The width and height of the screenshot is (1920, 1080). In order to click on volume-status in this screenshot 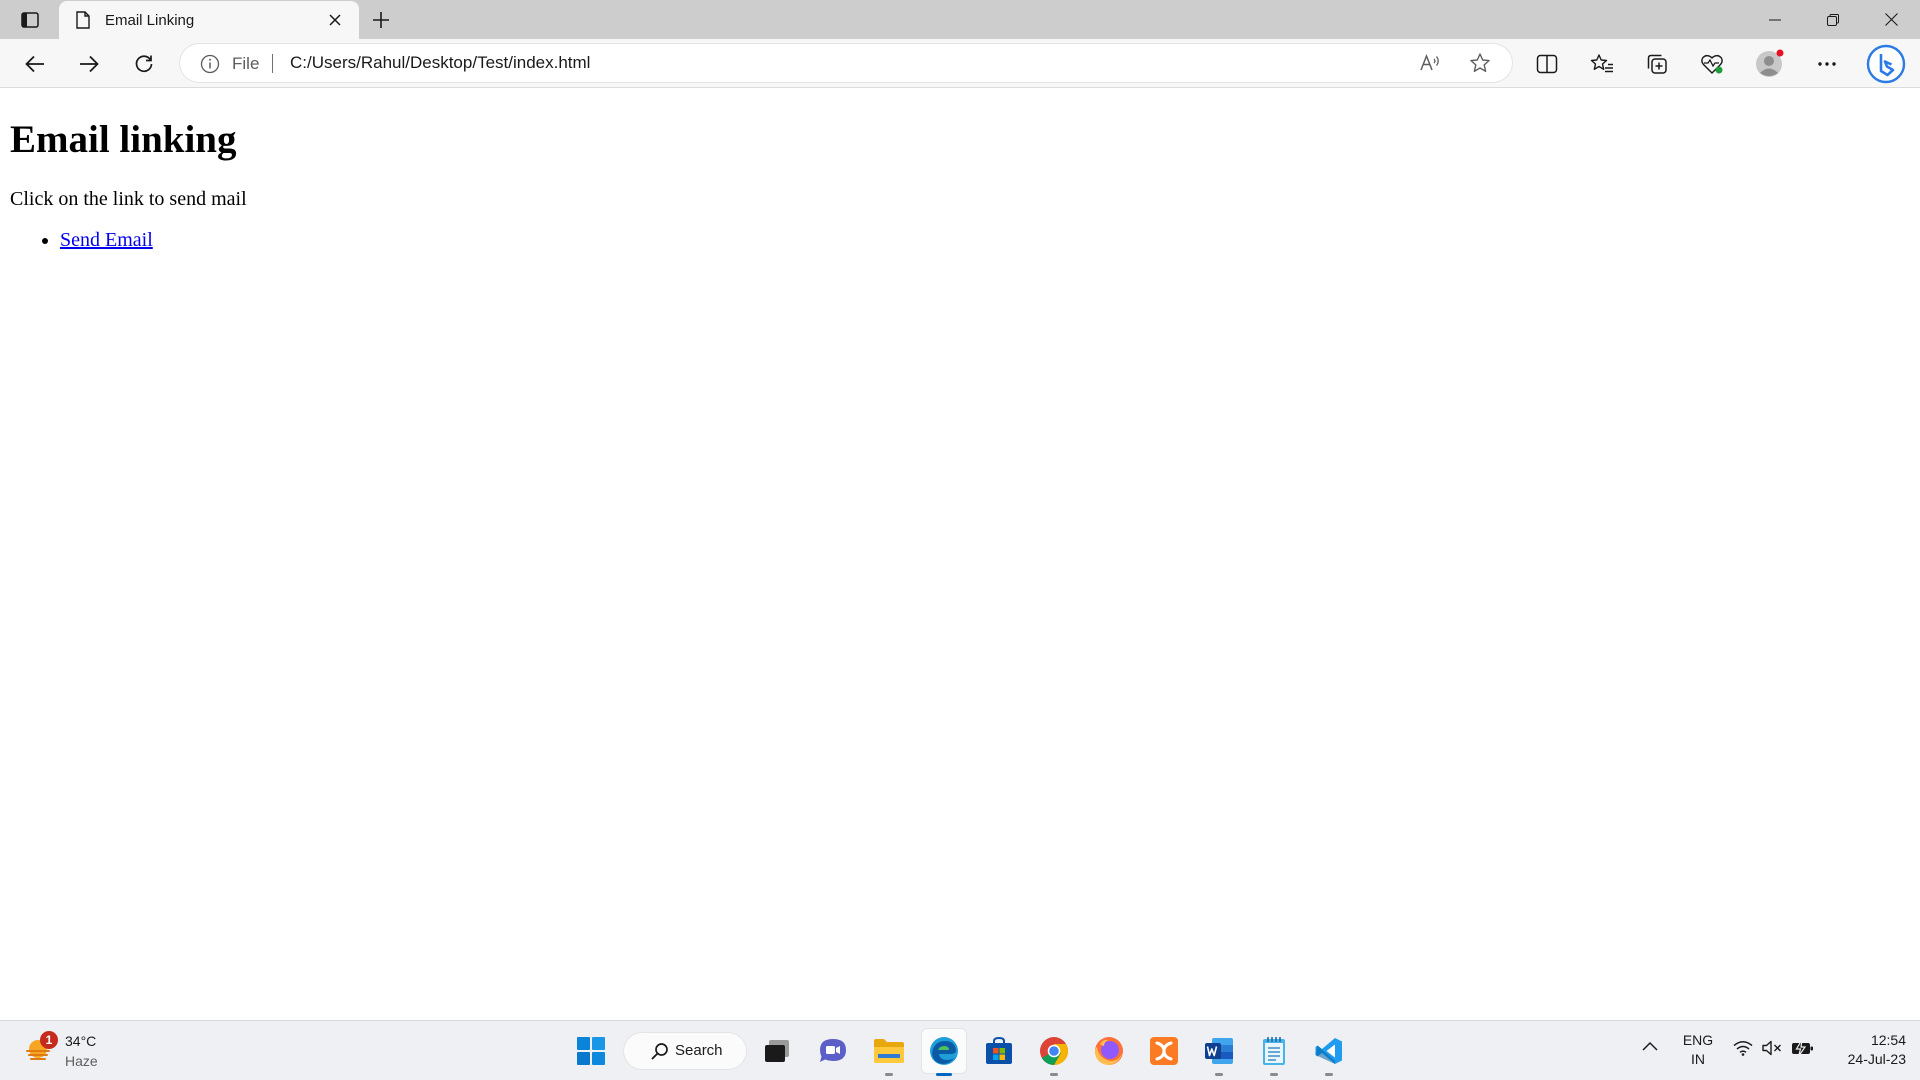, I will do `click(1772, 1048)`.